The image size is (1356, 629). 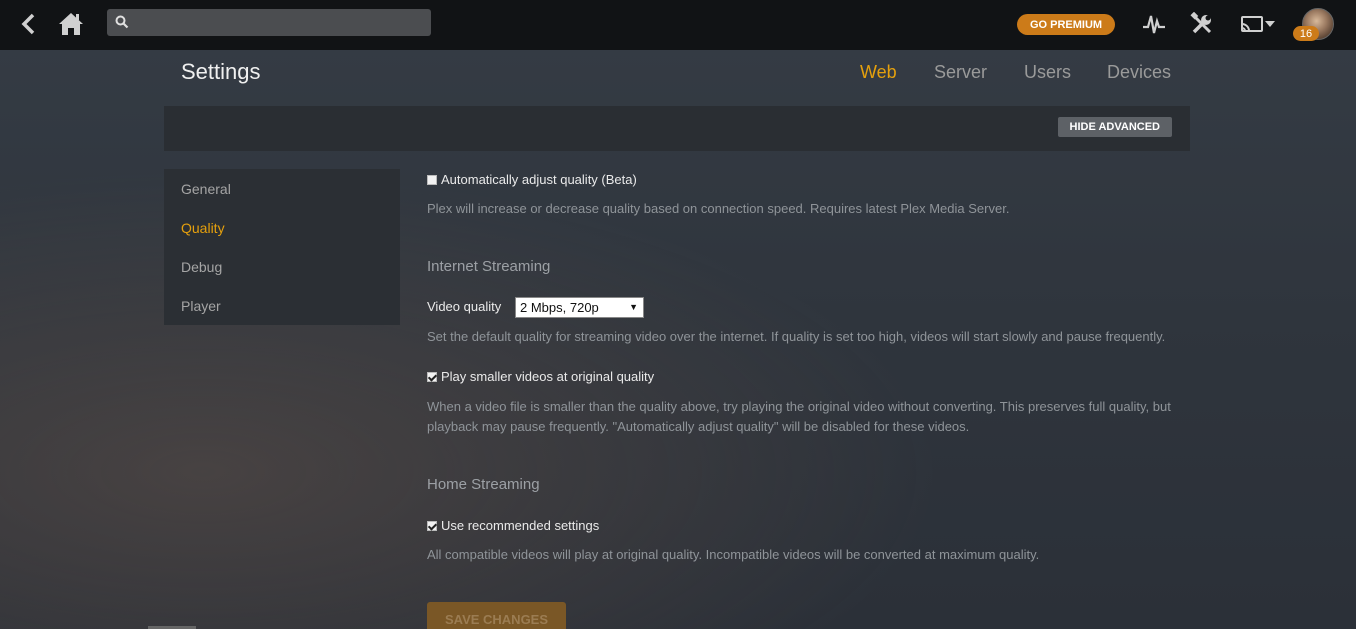 What do you see at coordinates (483, 484) in the screenshot?
I see `home-streaming-title: Home Streaming` at bounding box center [483, 484].